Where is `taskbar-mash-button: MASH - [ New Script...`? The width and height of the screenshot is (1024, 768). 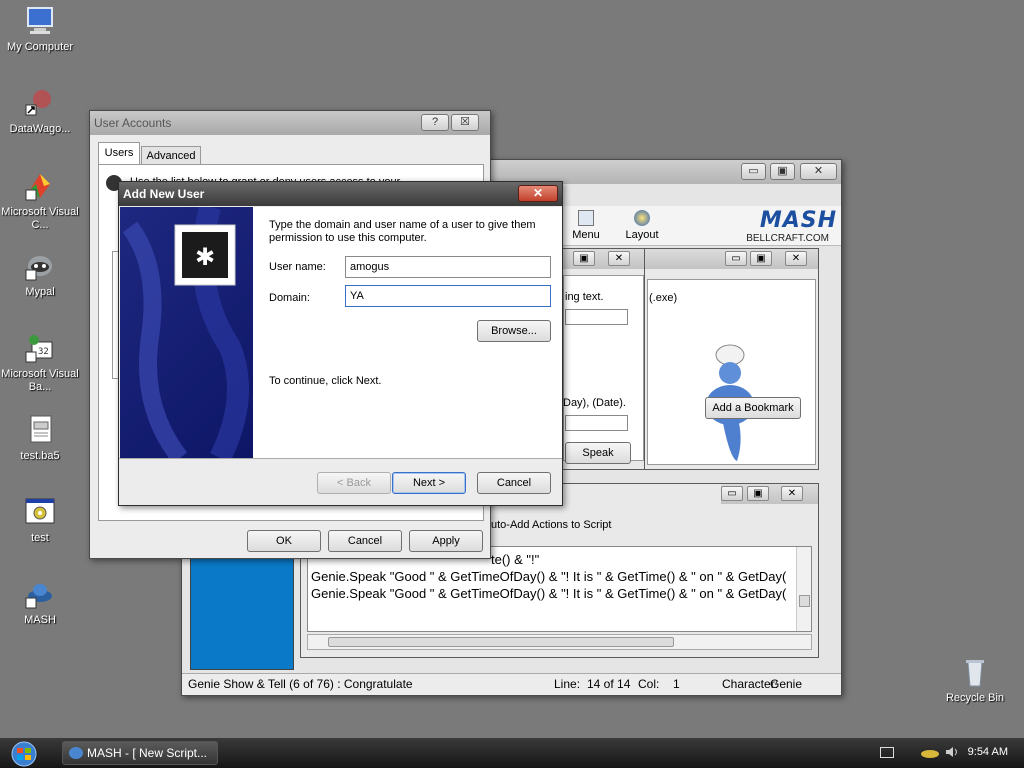
taskbar-mash-button: MASH - [ New Script... is located at coordinates (140, 753).